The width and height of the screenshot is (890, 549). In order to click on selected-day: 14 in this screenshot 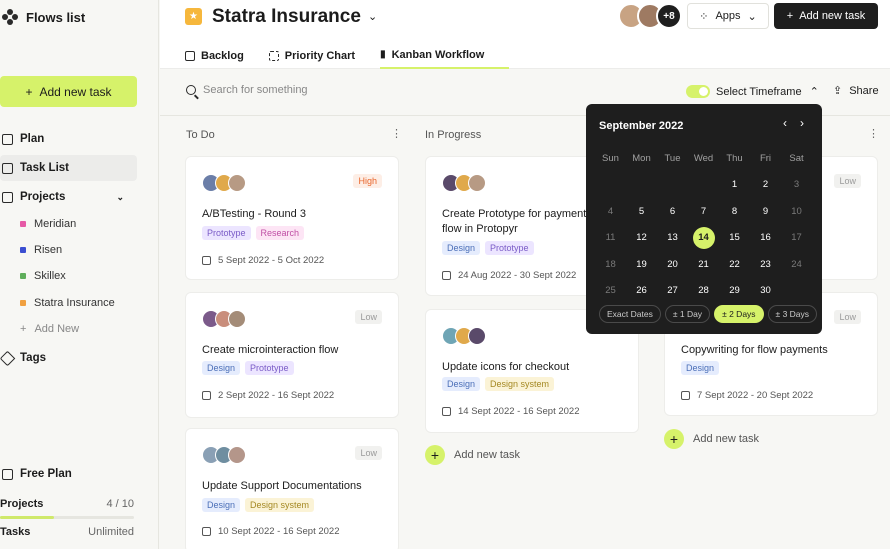, I will do `click(703, 237)`.